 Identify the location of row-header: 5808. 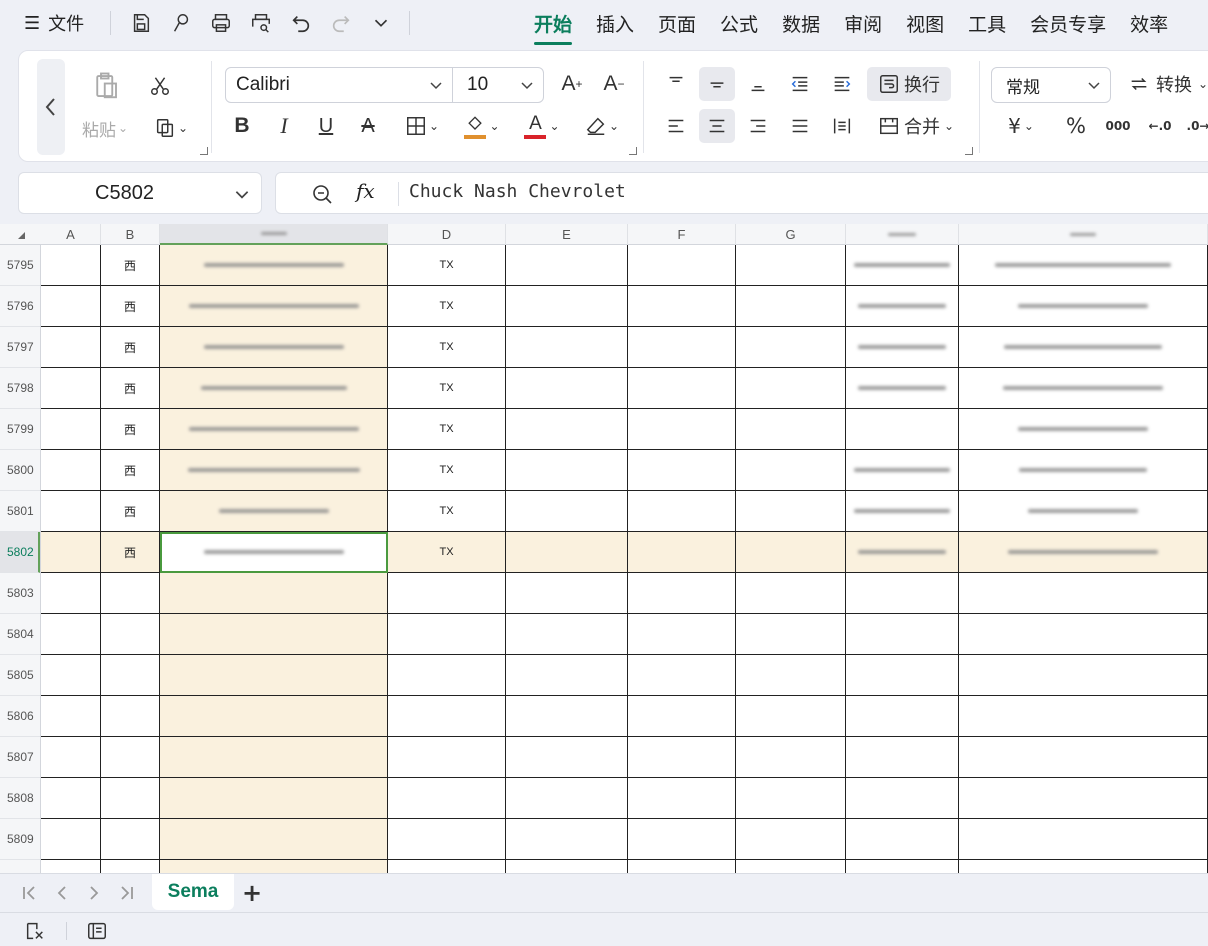
(20, 798).